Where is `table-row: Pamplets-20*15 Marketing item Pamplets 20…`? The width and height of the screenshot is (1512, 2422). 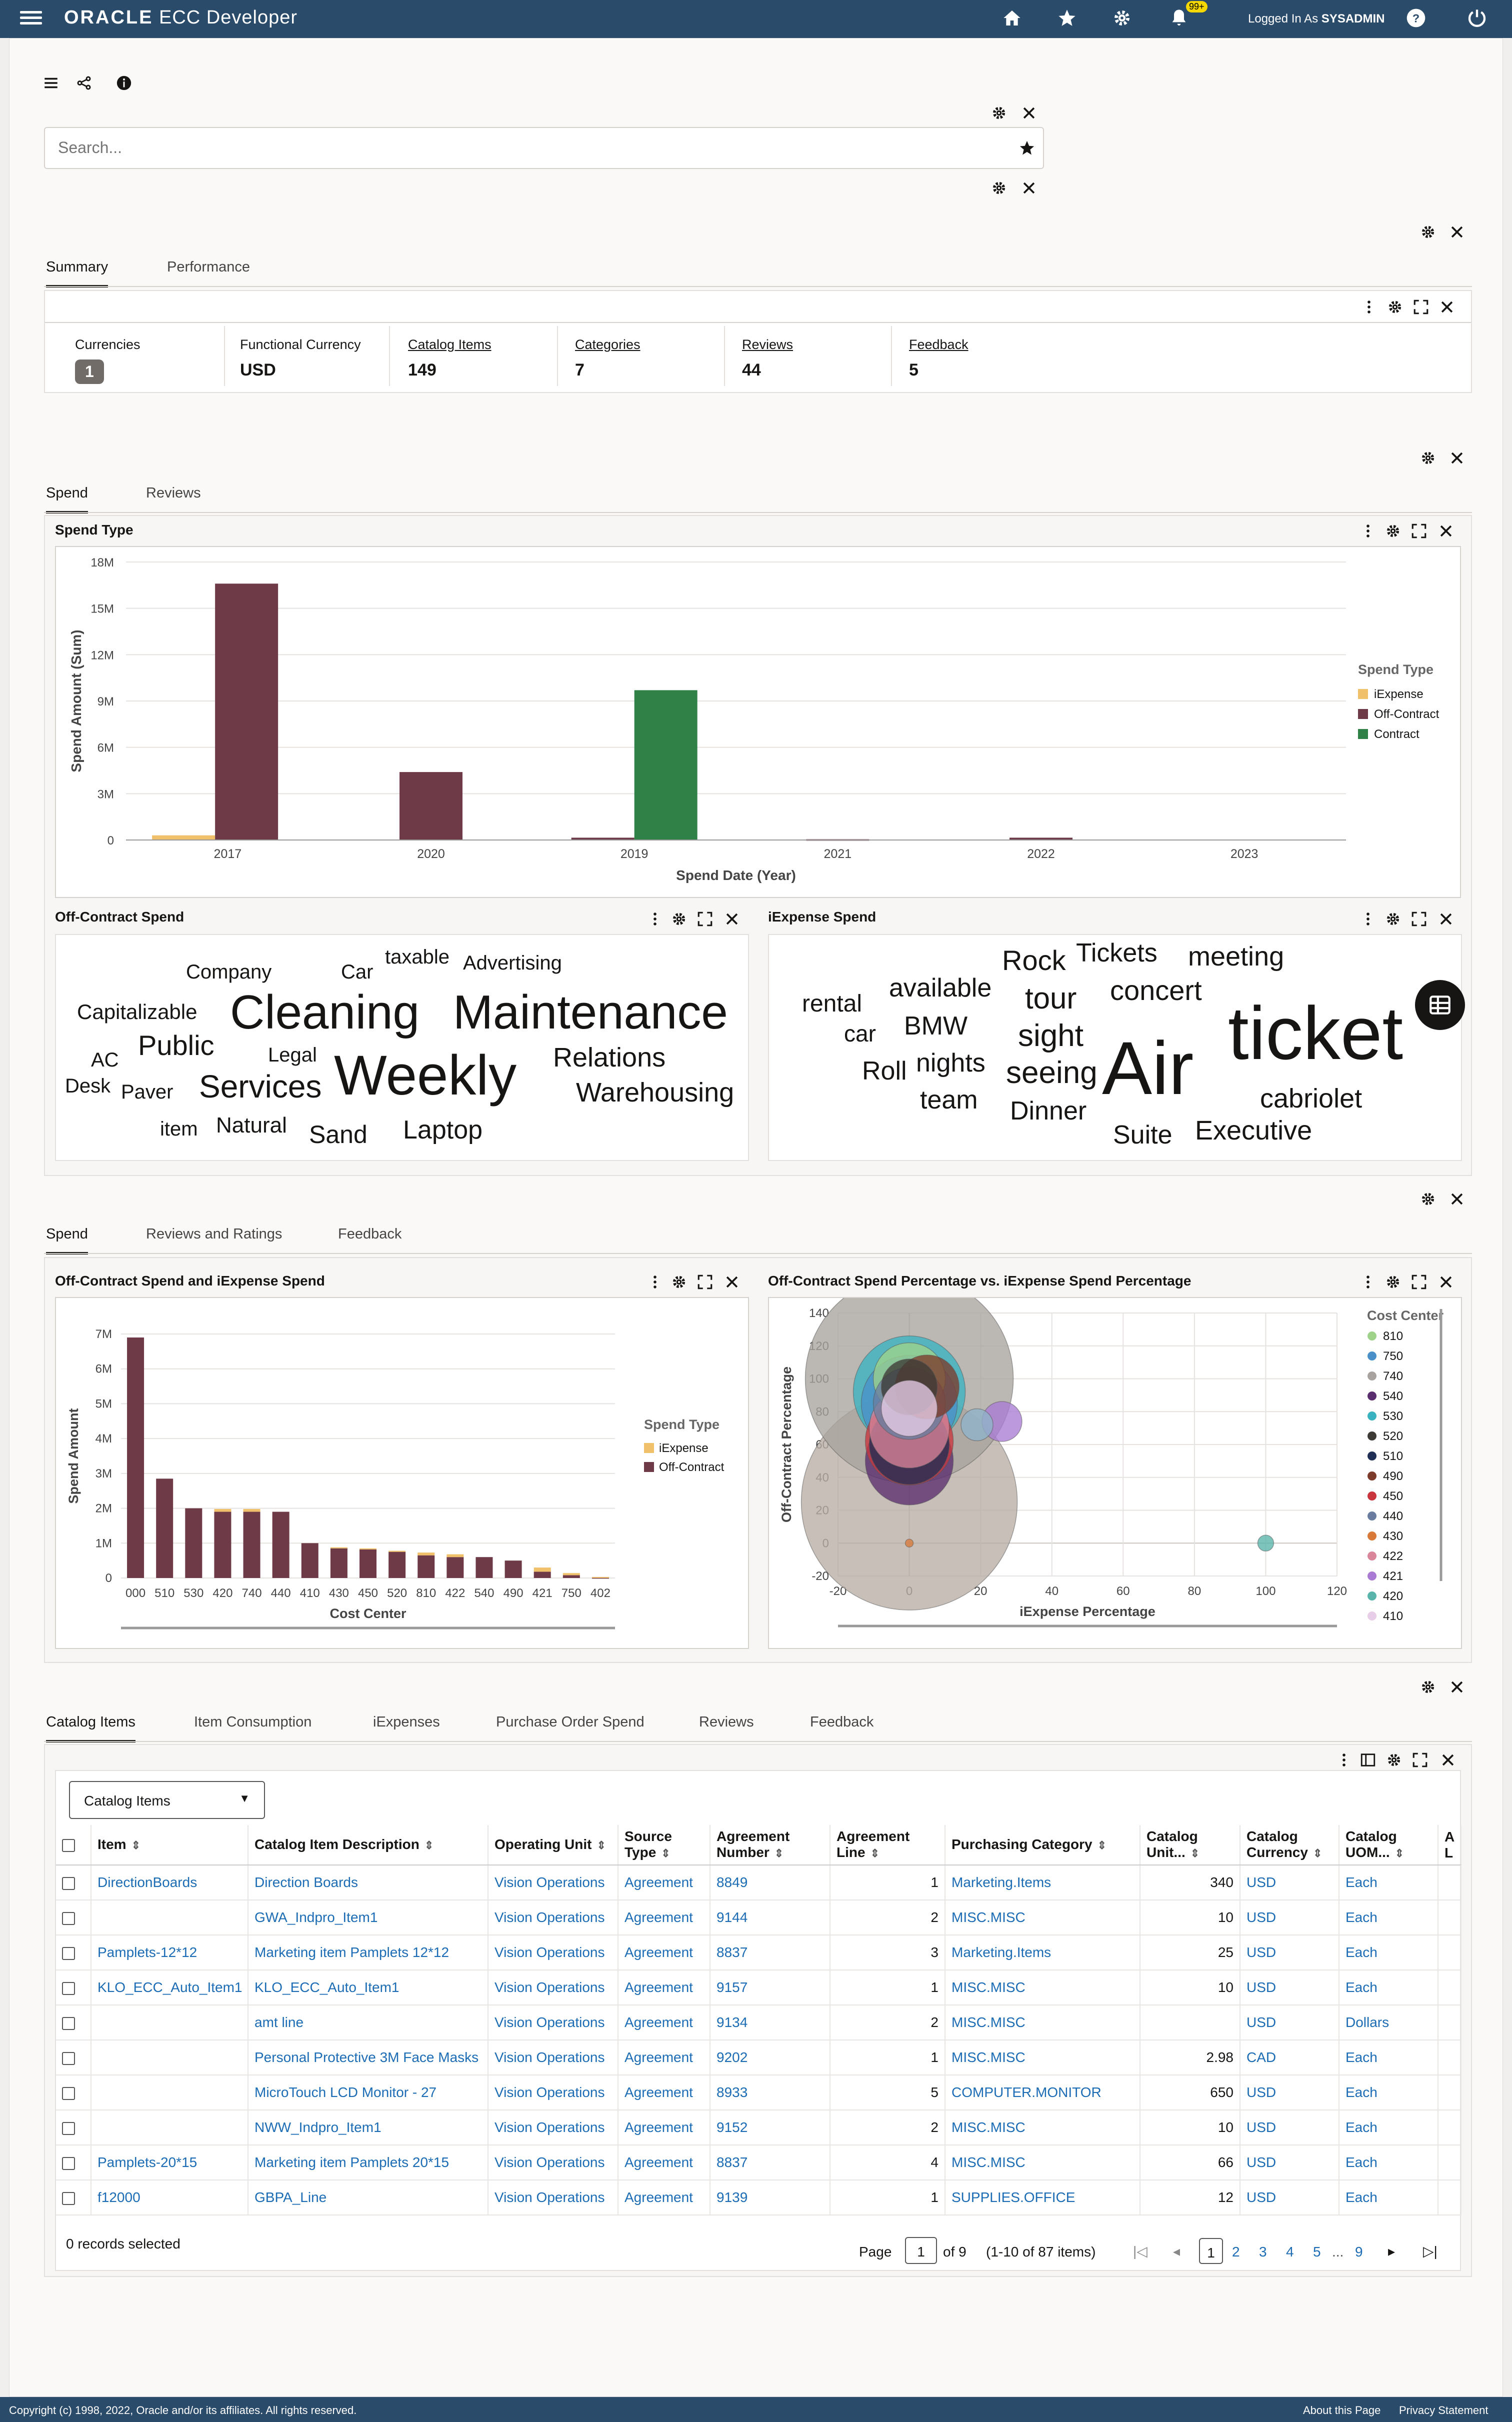 table-row: Pamplets-20*15 Marketing item Pamplets 20… is located at coordinates (759, 2162).